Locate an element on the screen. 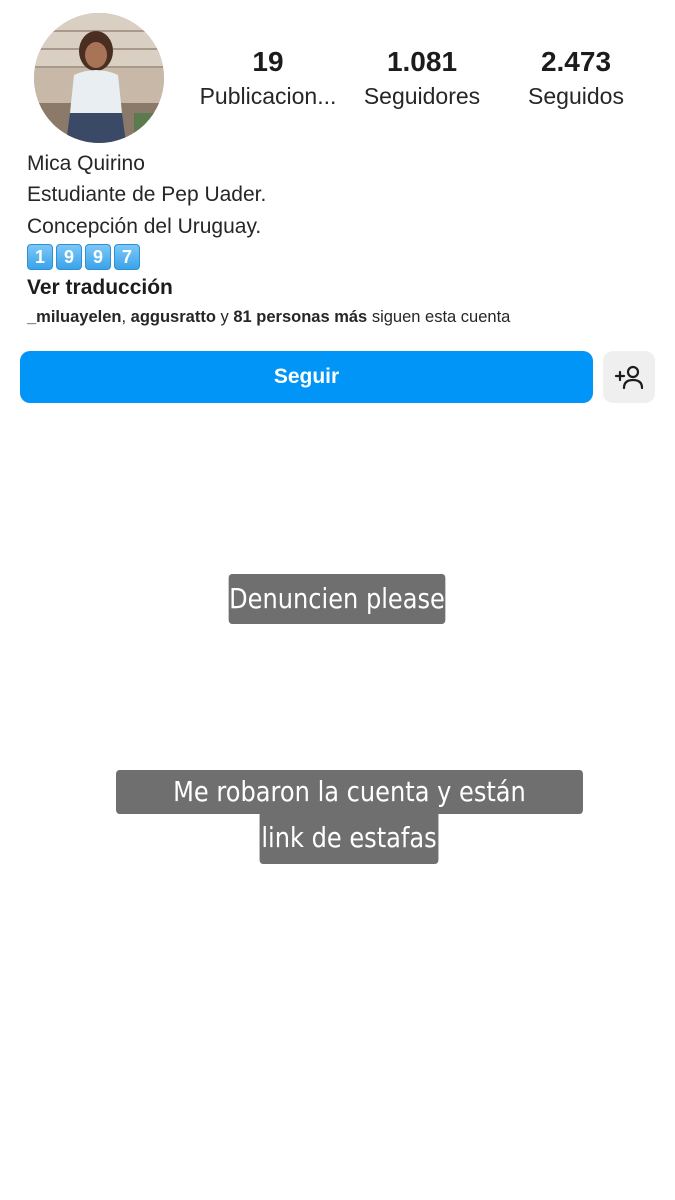  overlay-caption-1-text: Denuncien please is located at coordinates (337, 598).